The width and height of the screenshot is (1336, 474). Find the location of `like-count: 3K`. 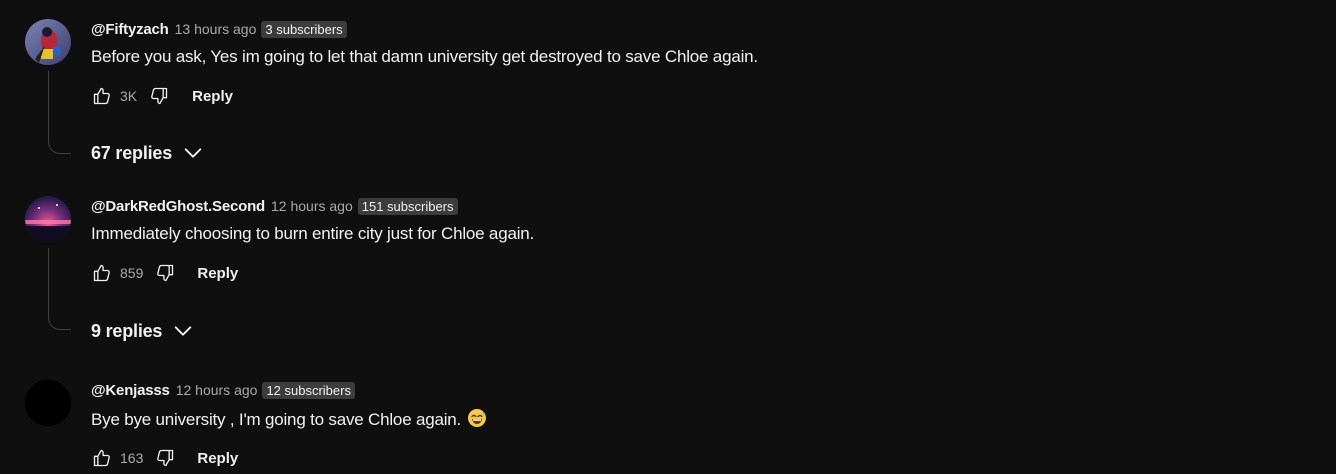

like-count: 3K is located at coordinates (129, 96).